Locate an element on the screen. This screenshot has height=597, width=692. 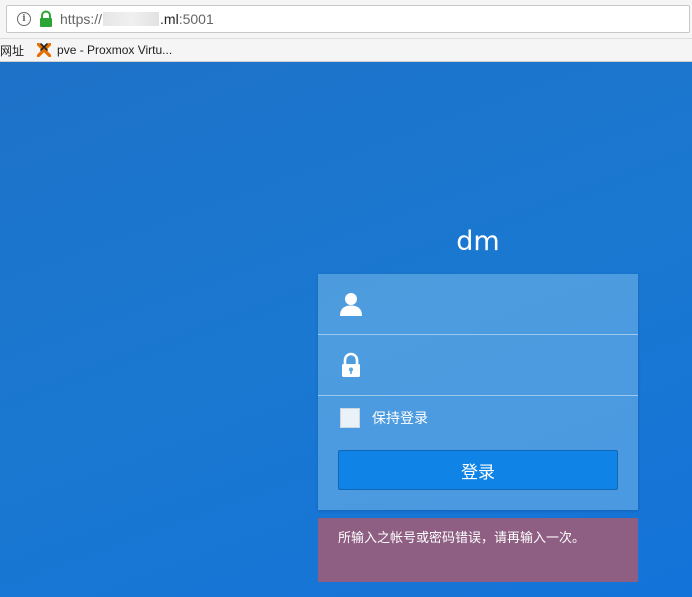
error-message: 所输入之帐号或密码错误，请再输入一次。 is located at coordinates (478, 550).